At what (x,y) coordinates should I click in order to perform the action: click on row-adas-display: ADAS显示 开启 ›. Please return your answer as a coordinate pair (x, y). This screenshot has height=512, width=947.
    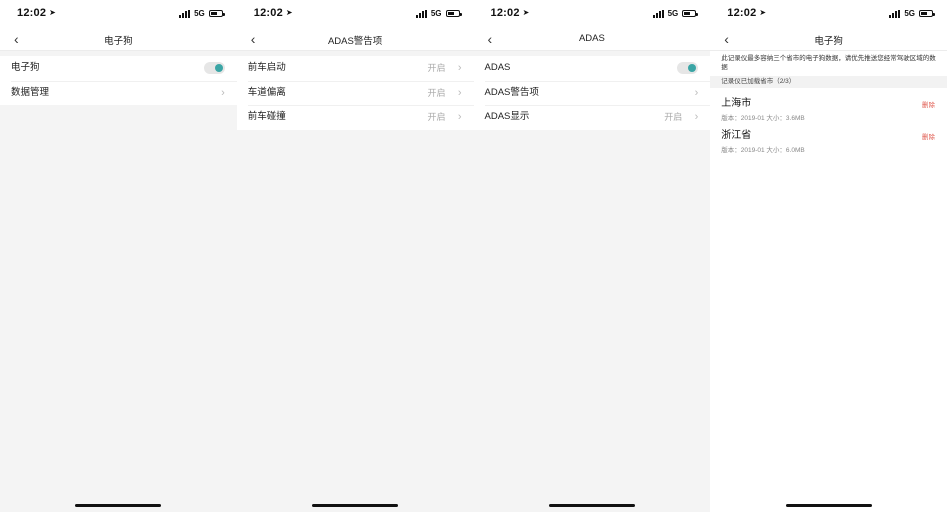
    Looking at the image, I should click on (592, 117).